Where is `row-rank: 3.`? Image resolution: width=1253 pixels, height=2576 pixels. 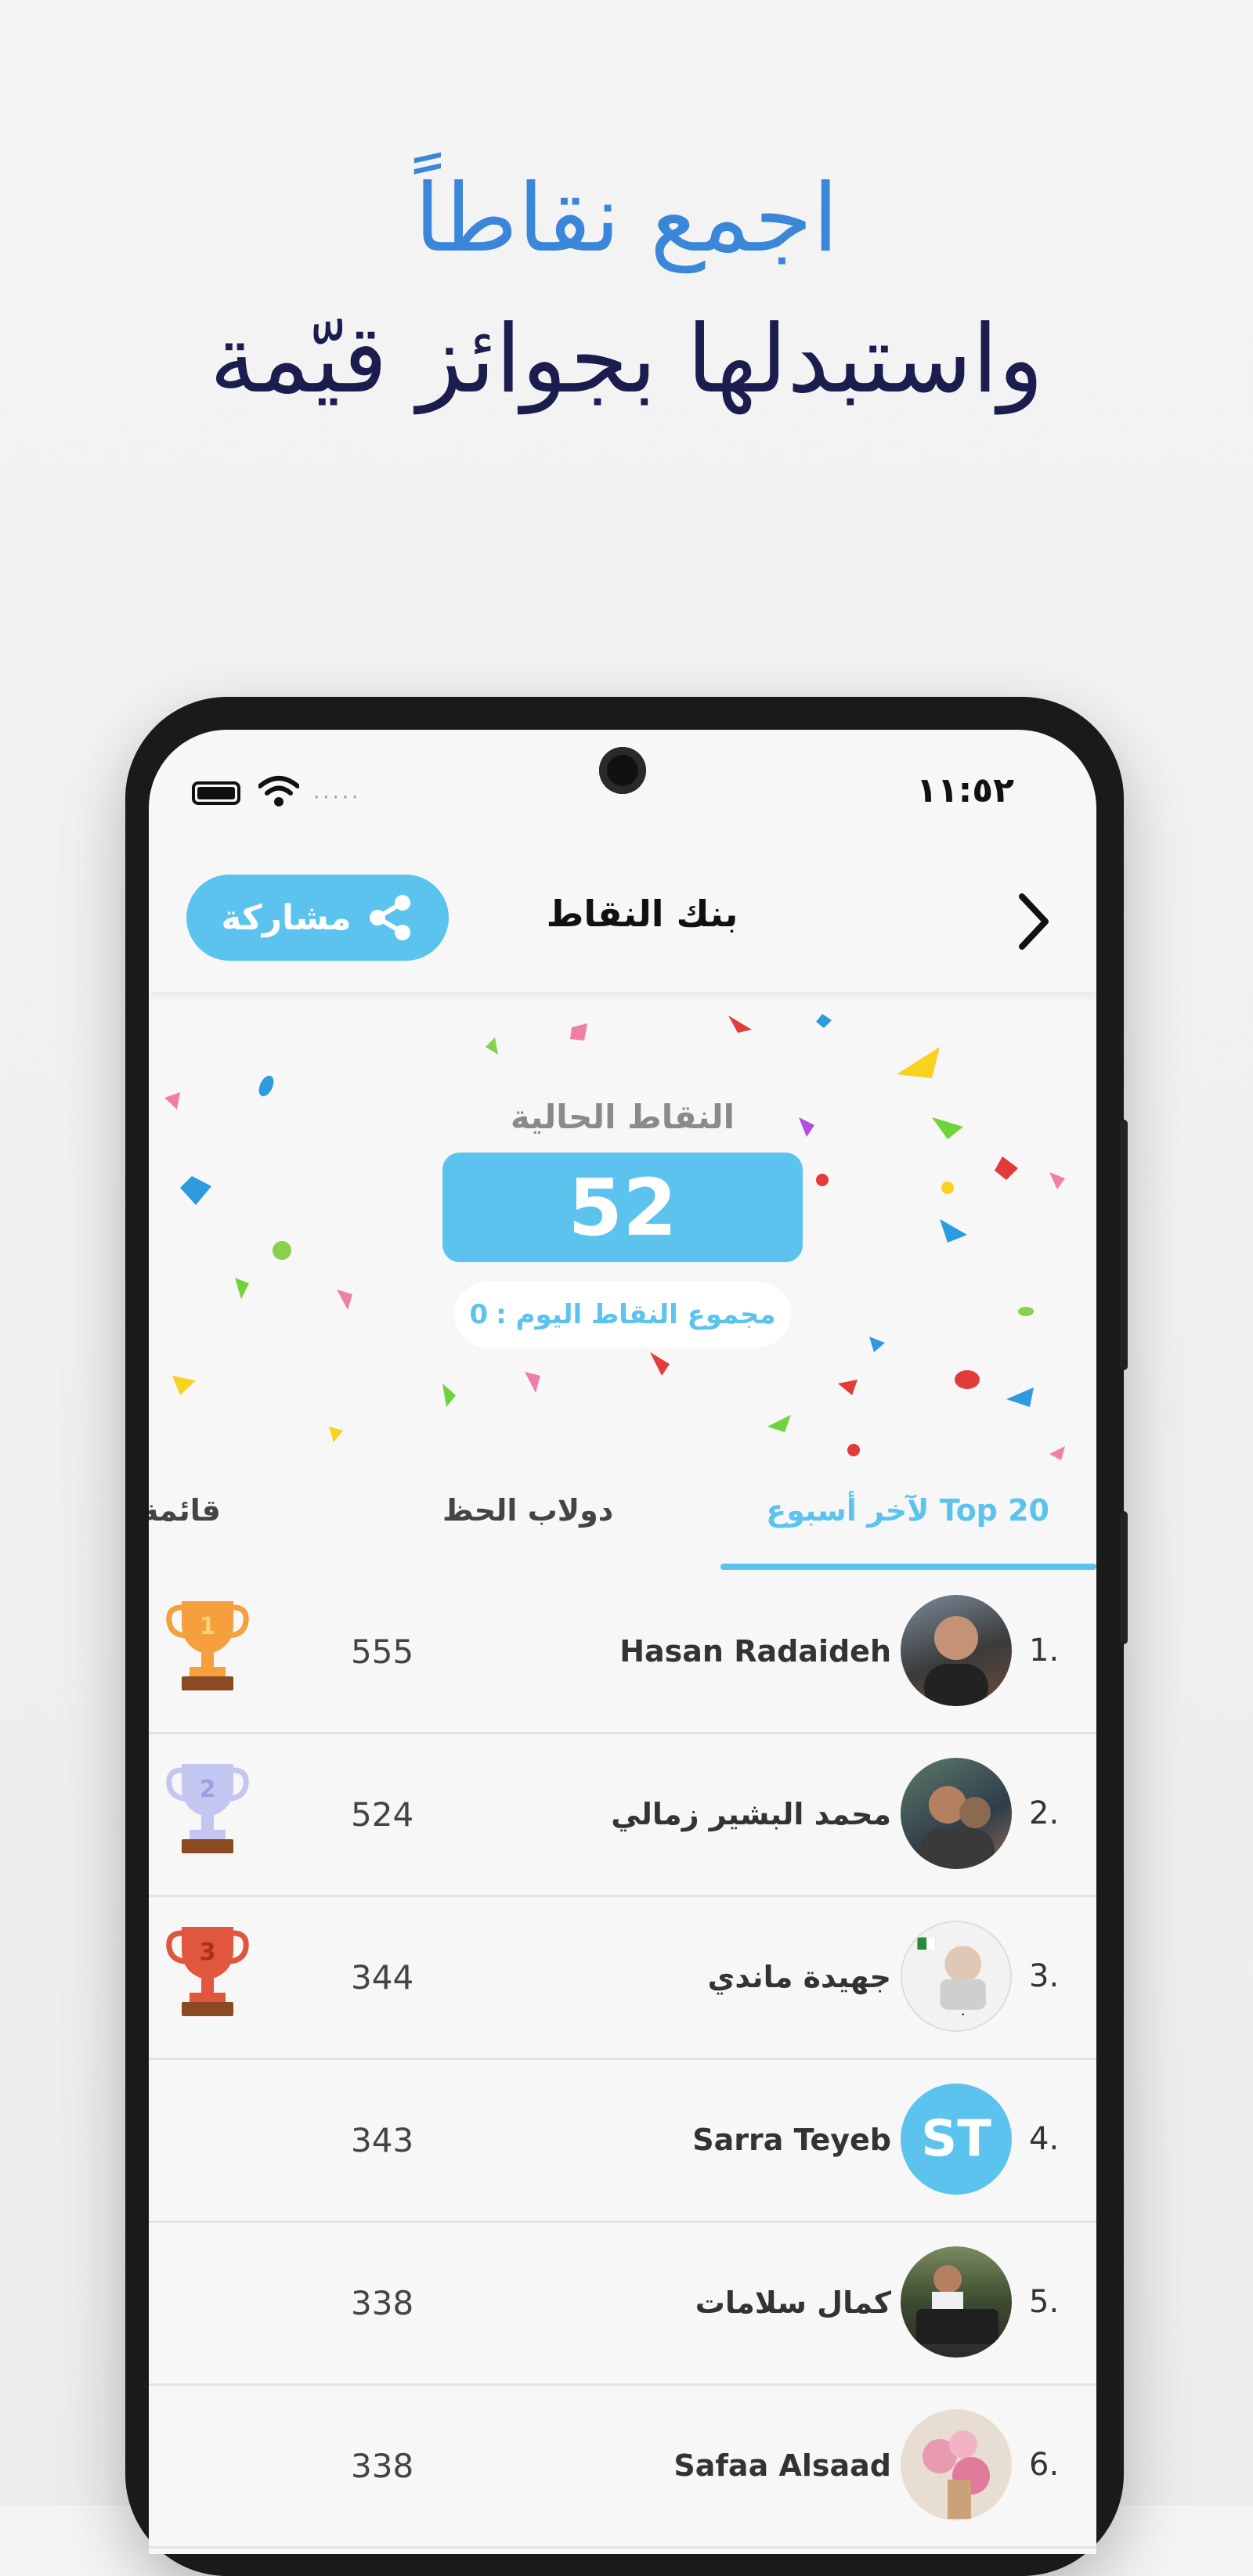 row-rank: 3. is located at coordinates (1044, 1976).